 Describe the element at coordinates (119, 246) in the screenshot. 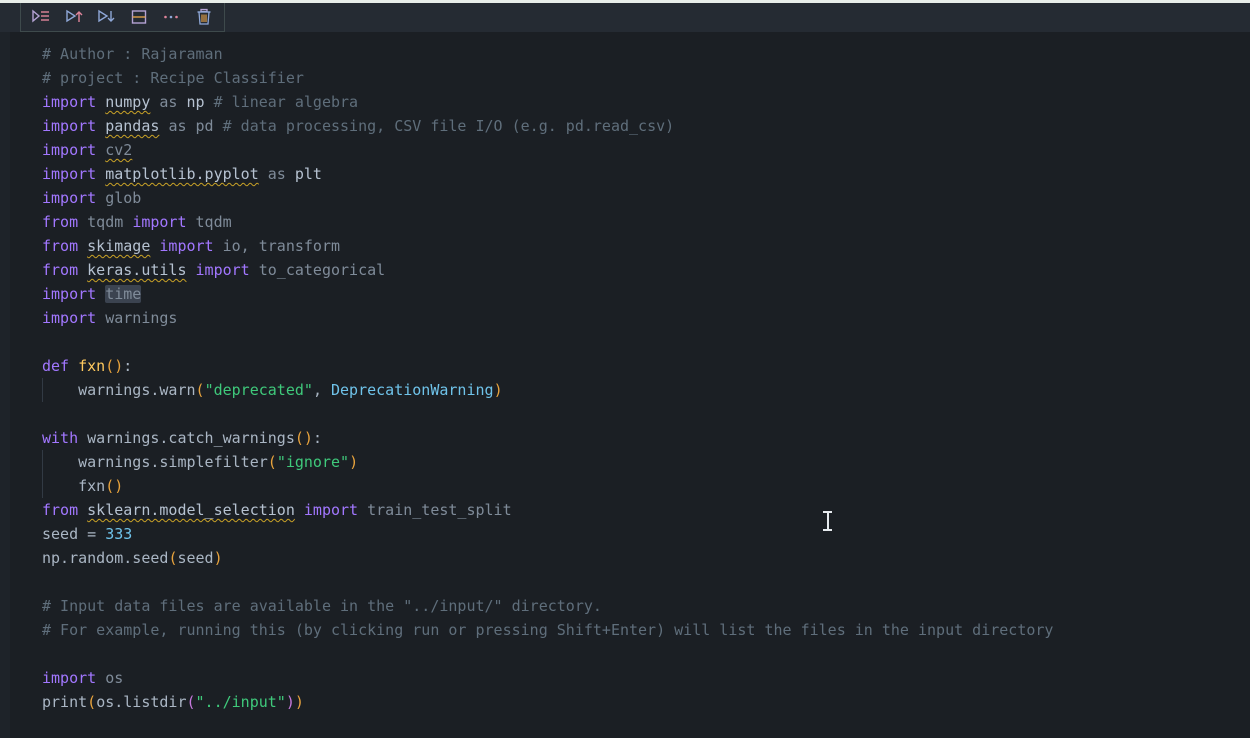

I see `code-token: skimage` at that location.